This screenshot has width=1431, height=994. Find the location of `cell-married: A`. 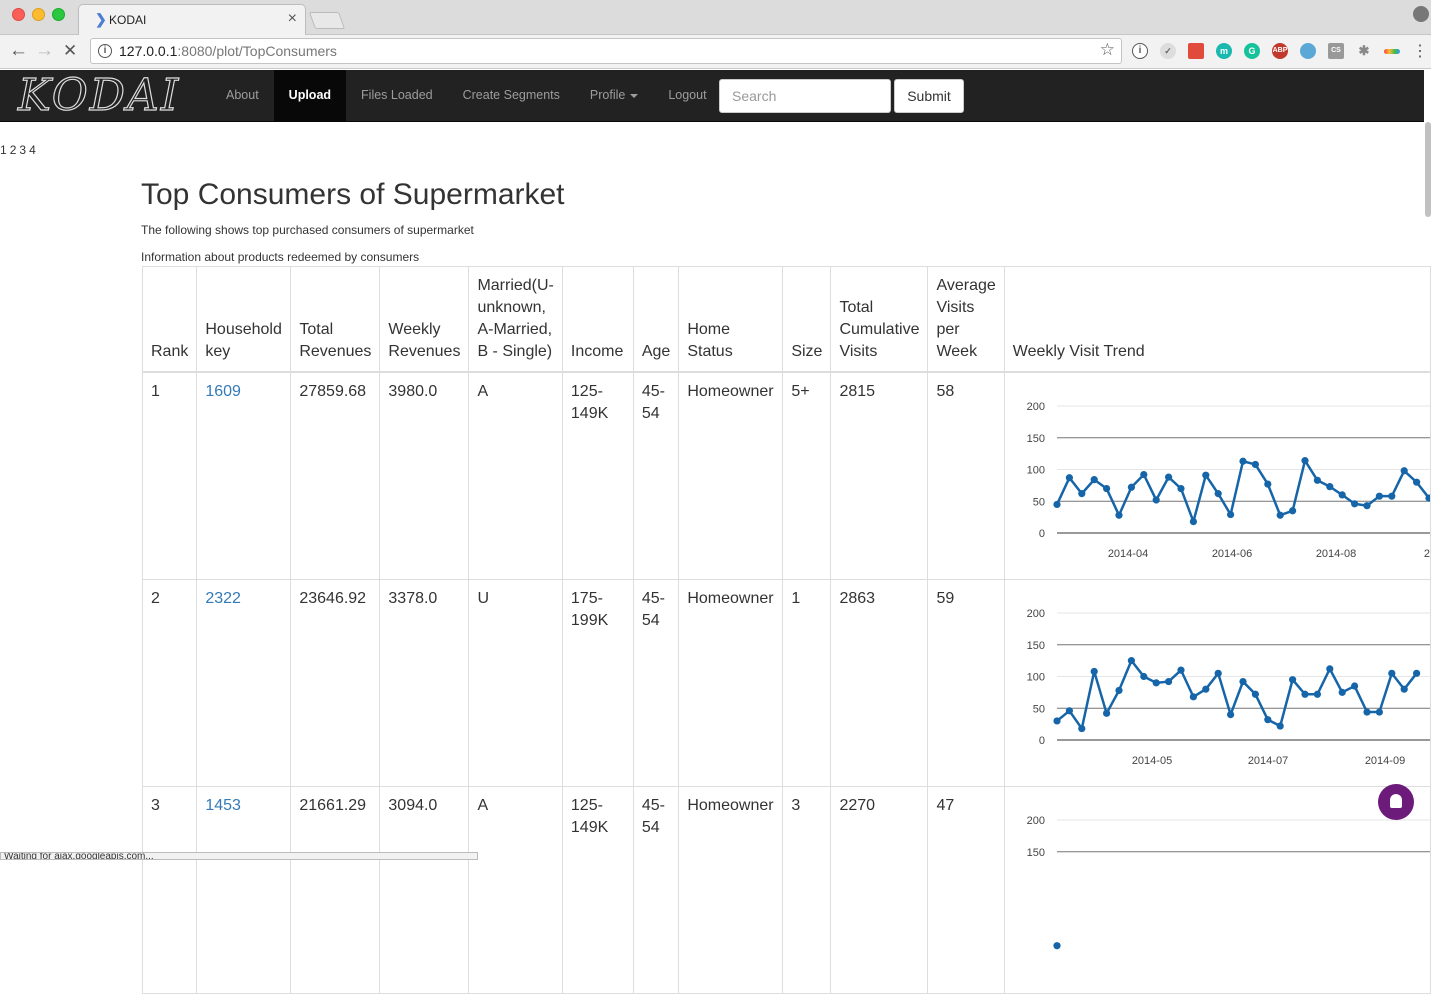

cell-married: A is located at coordinates (515, 889).